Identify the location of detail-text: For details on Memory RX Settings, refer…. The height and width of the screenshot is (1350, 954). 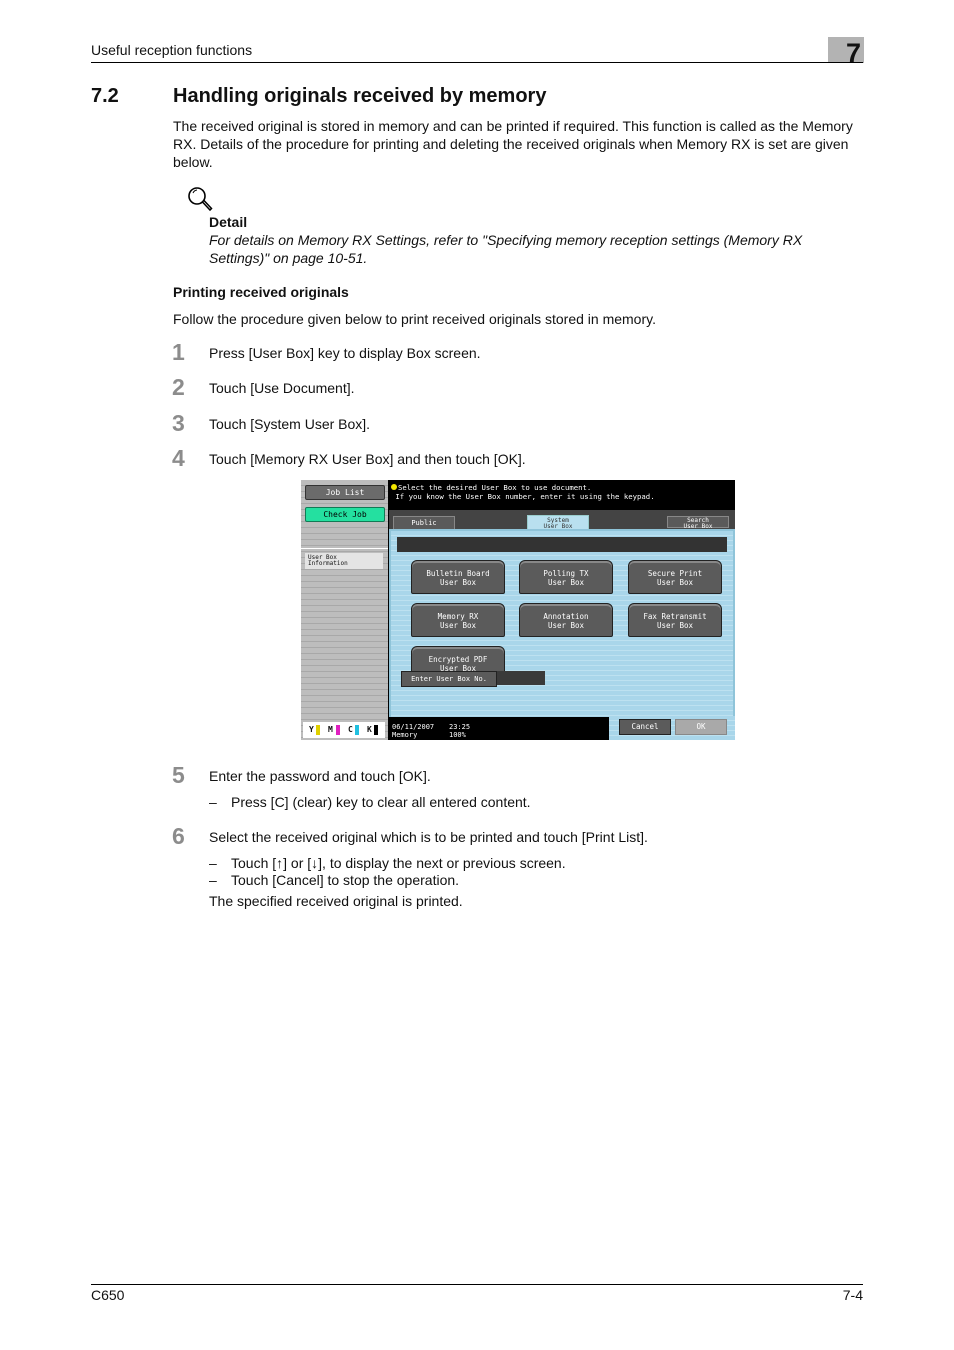
(506, 249).